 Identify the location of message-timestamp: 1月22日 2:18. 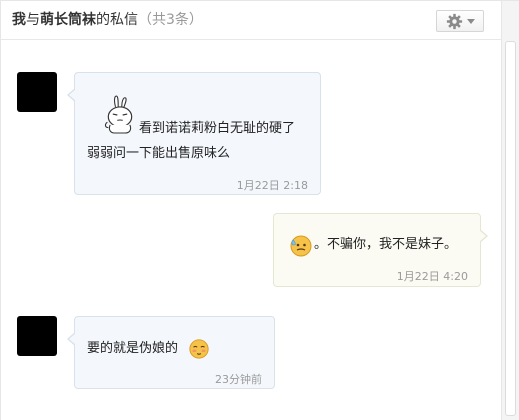
(272, 185).